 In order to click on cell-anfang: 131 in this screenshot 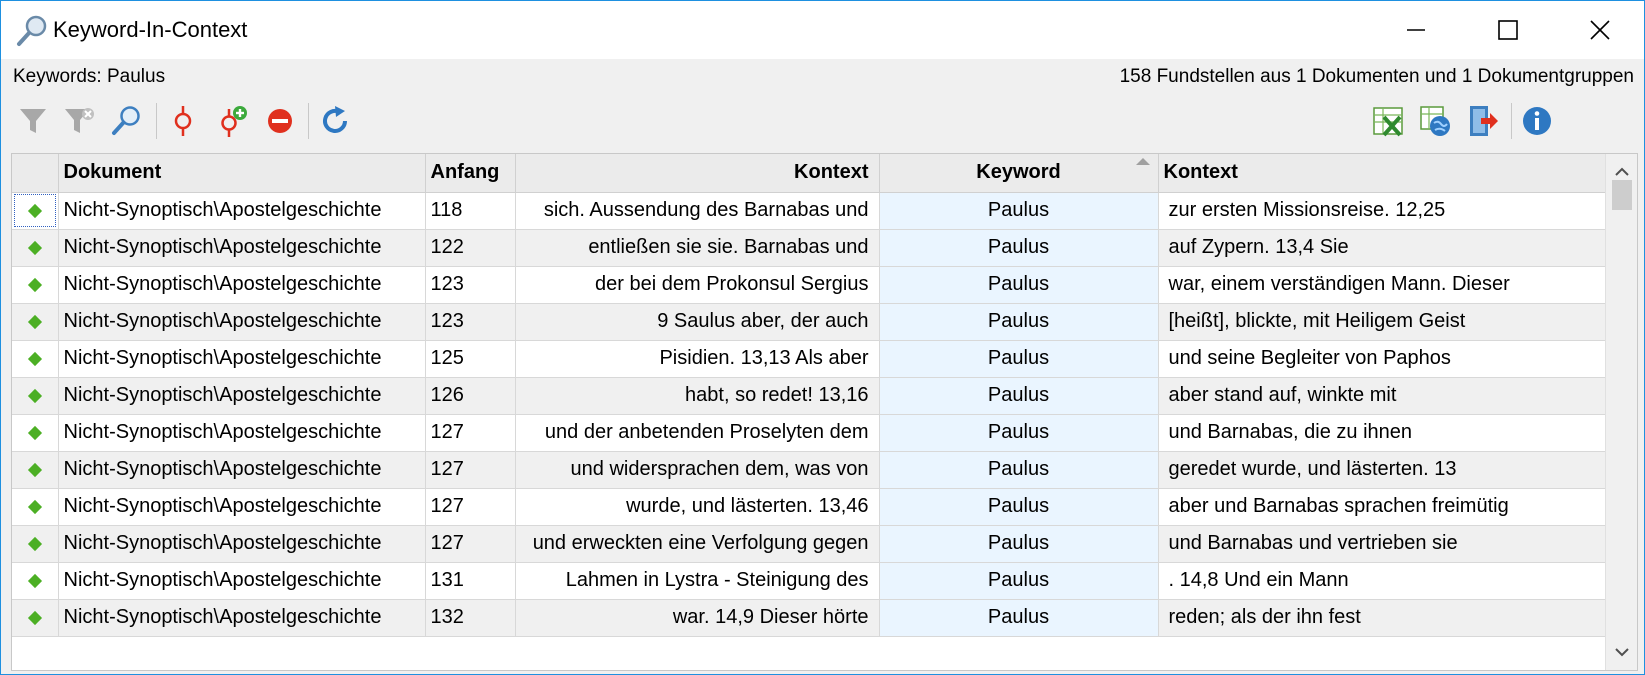, I will do `click(470, 581)`.